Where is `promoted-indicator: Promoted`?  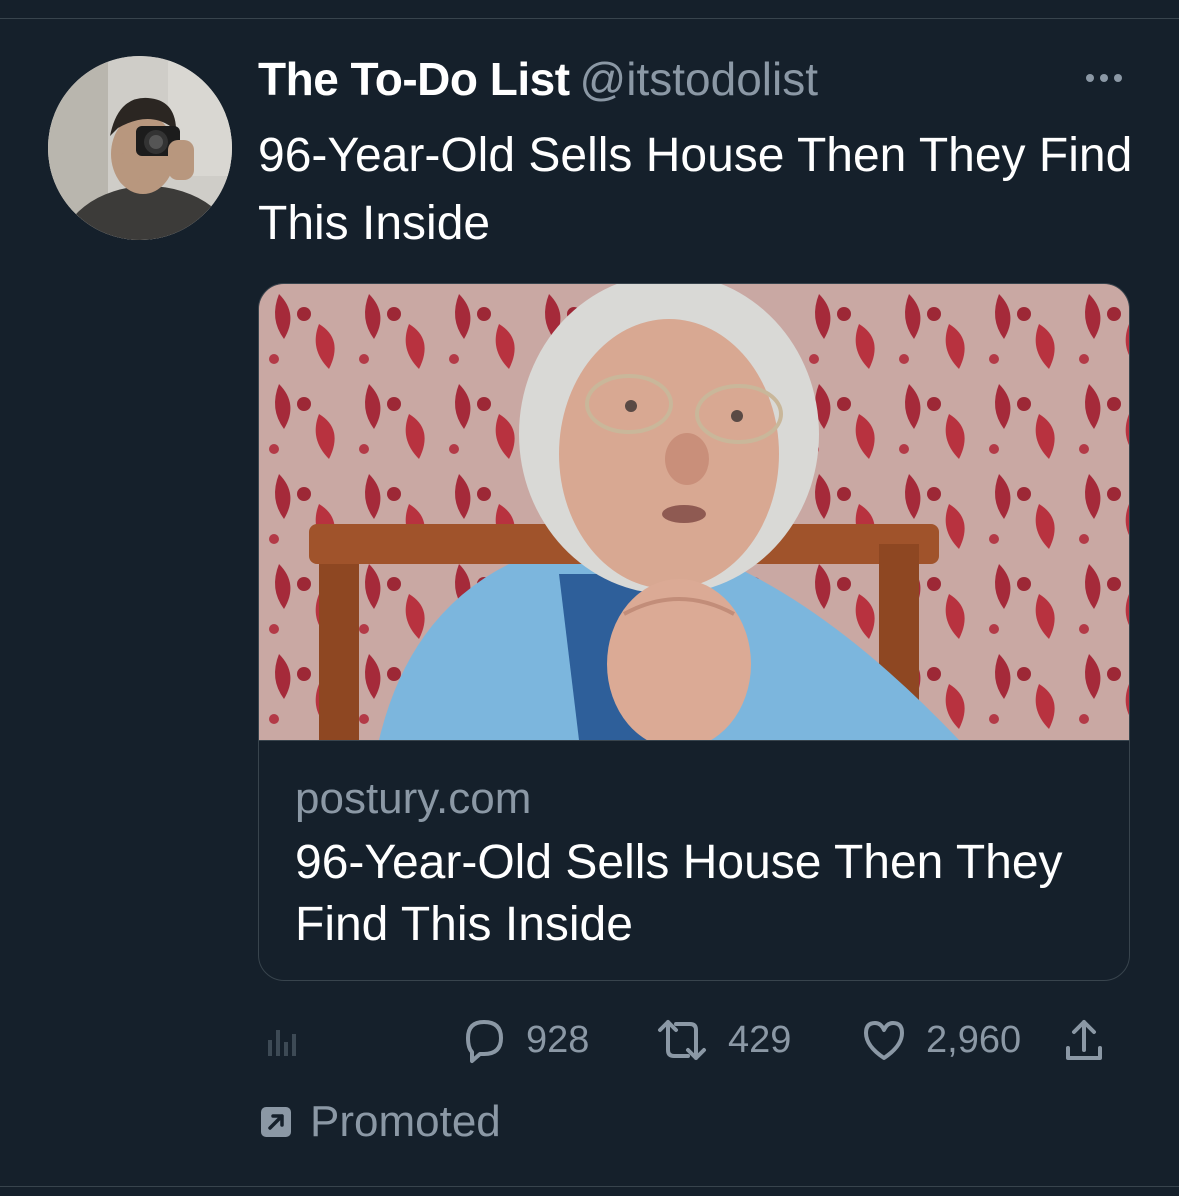
promoted-indicator: Promoted is located at coordinates (379, 1122).